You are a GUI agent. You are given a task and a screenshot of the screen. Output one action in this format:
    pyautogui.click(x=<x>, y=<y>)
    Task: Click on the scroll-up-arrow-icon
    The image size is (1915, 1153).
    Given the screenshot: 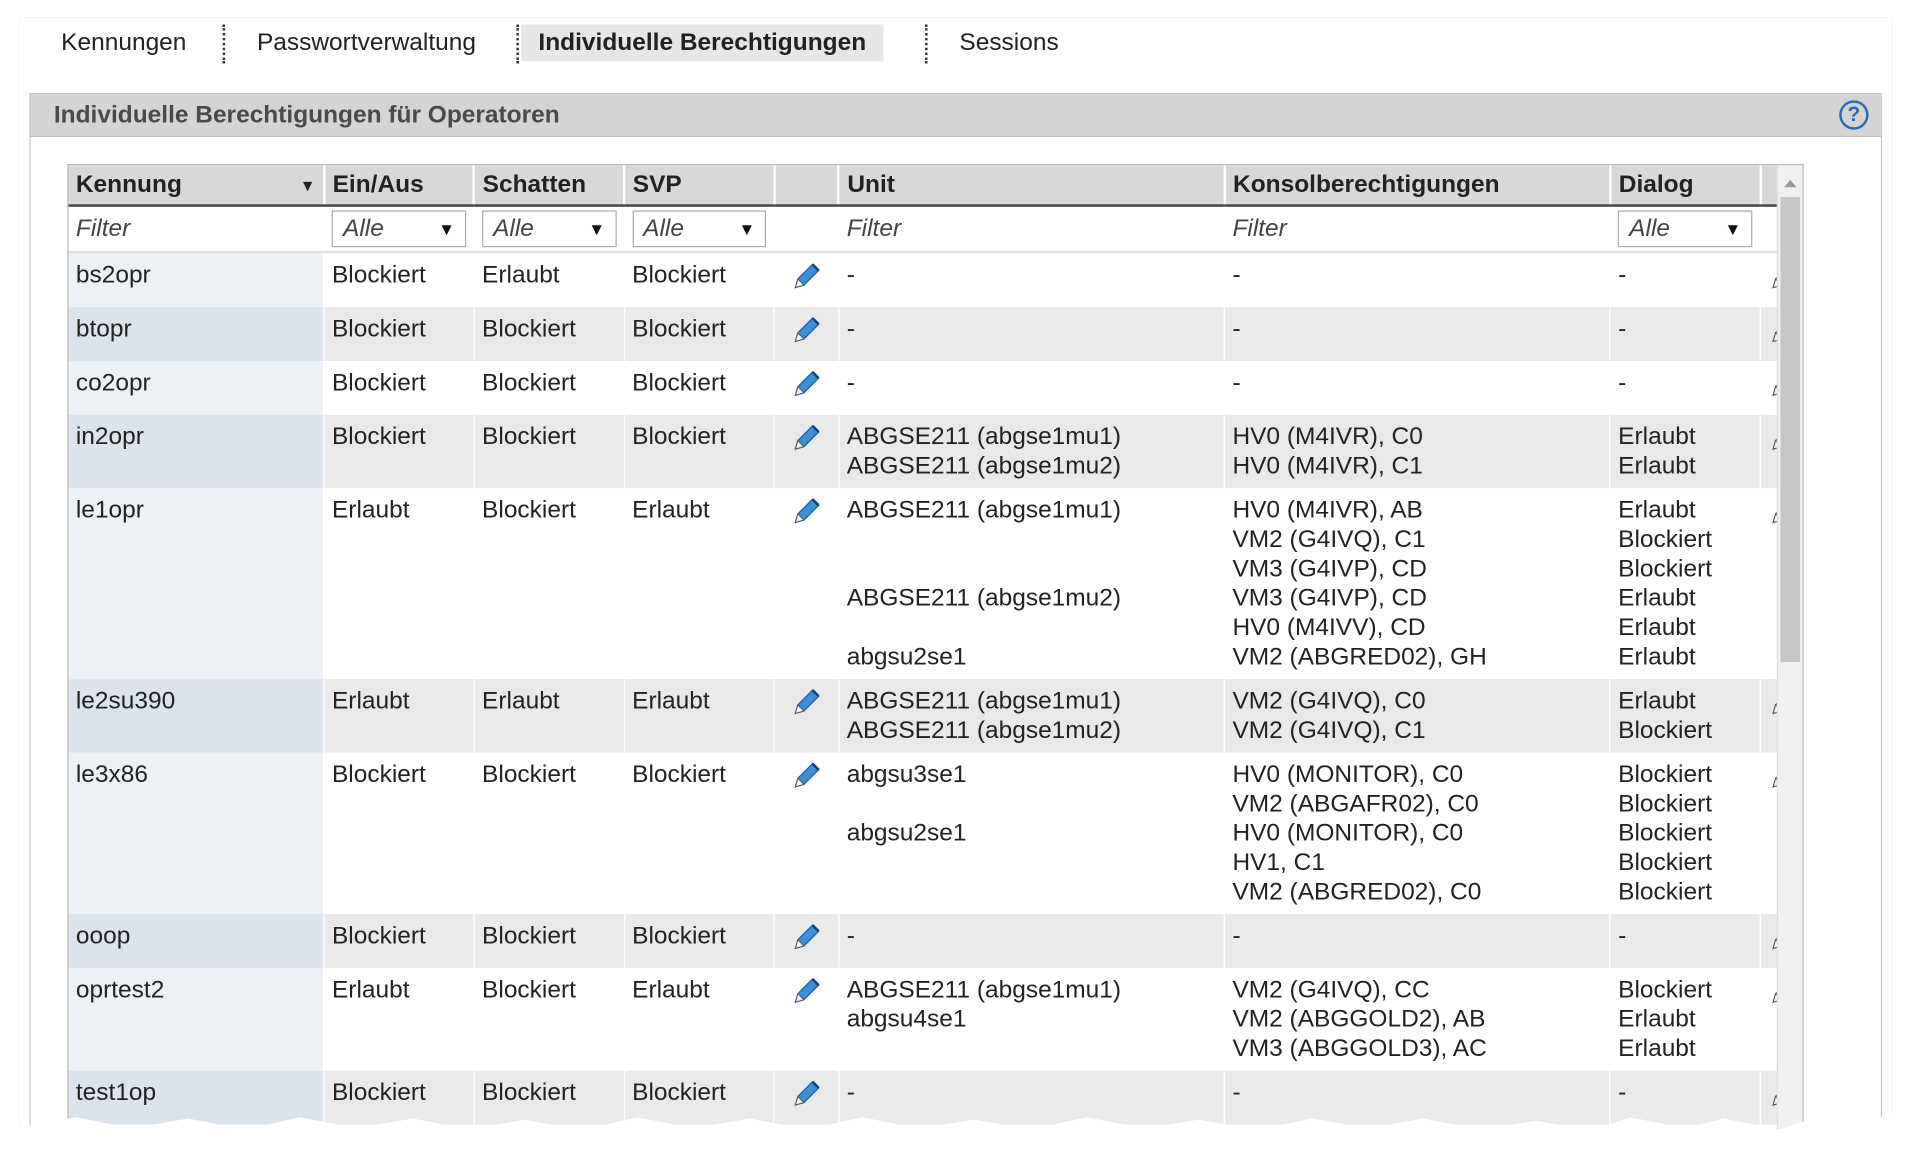 What is the action you would take?
    pyautogui.click(x=1790, y=183)
    